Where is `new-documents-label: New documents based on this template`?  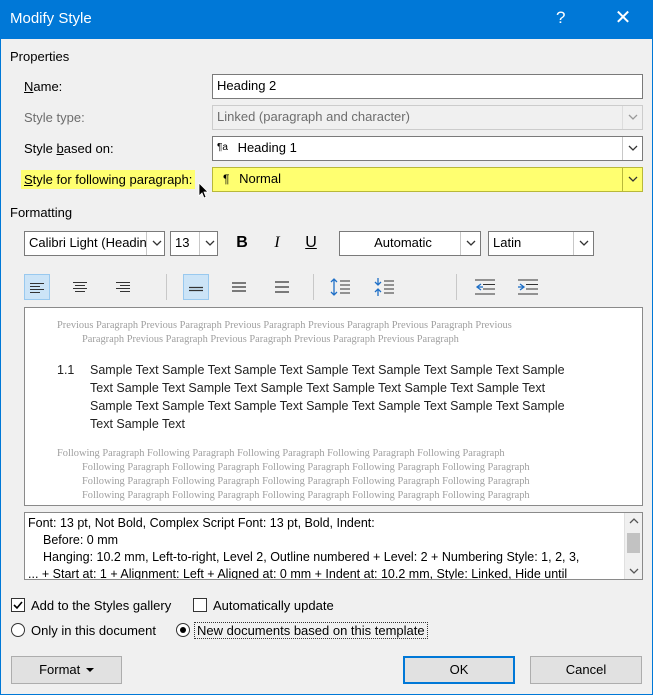
new-documents-label: New documents based on this template is located at coordinates (311, 630).